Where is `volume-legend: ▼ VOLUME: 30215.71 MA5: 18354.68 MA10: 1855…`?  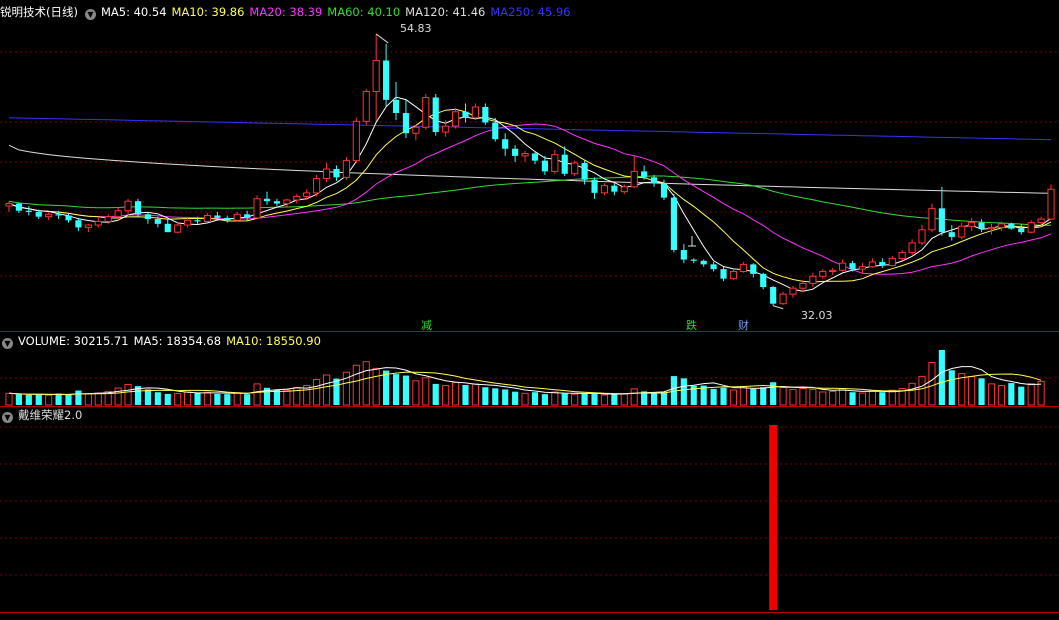 volume-legend: ▼ VOLUME: 30215.71 MA5: 18354.68 MA10: 1855… is located at coordinates (165, 341).